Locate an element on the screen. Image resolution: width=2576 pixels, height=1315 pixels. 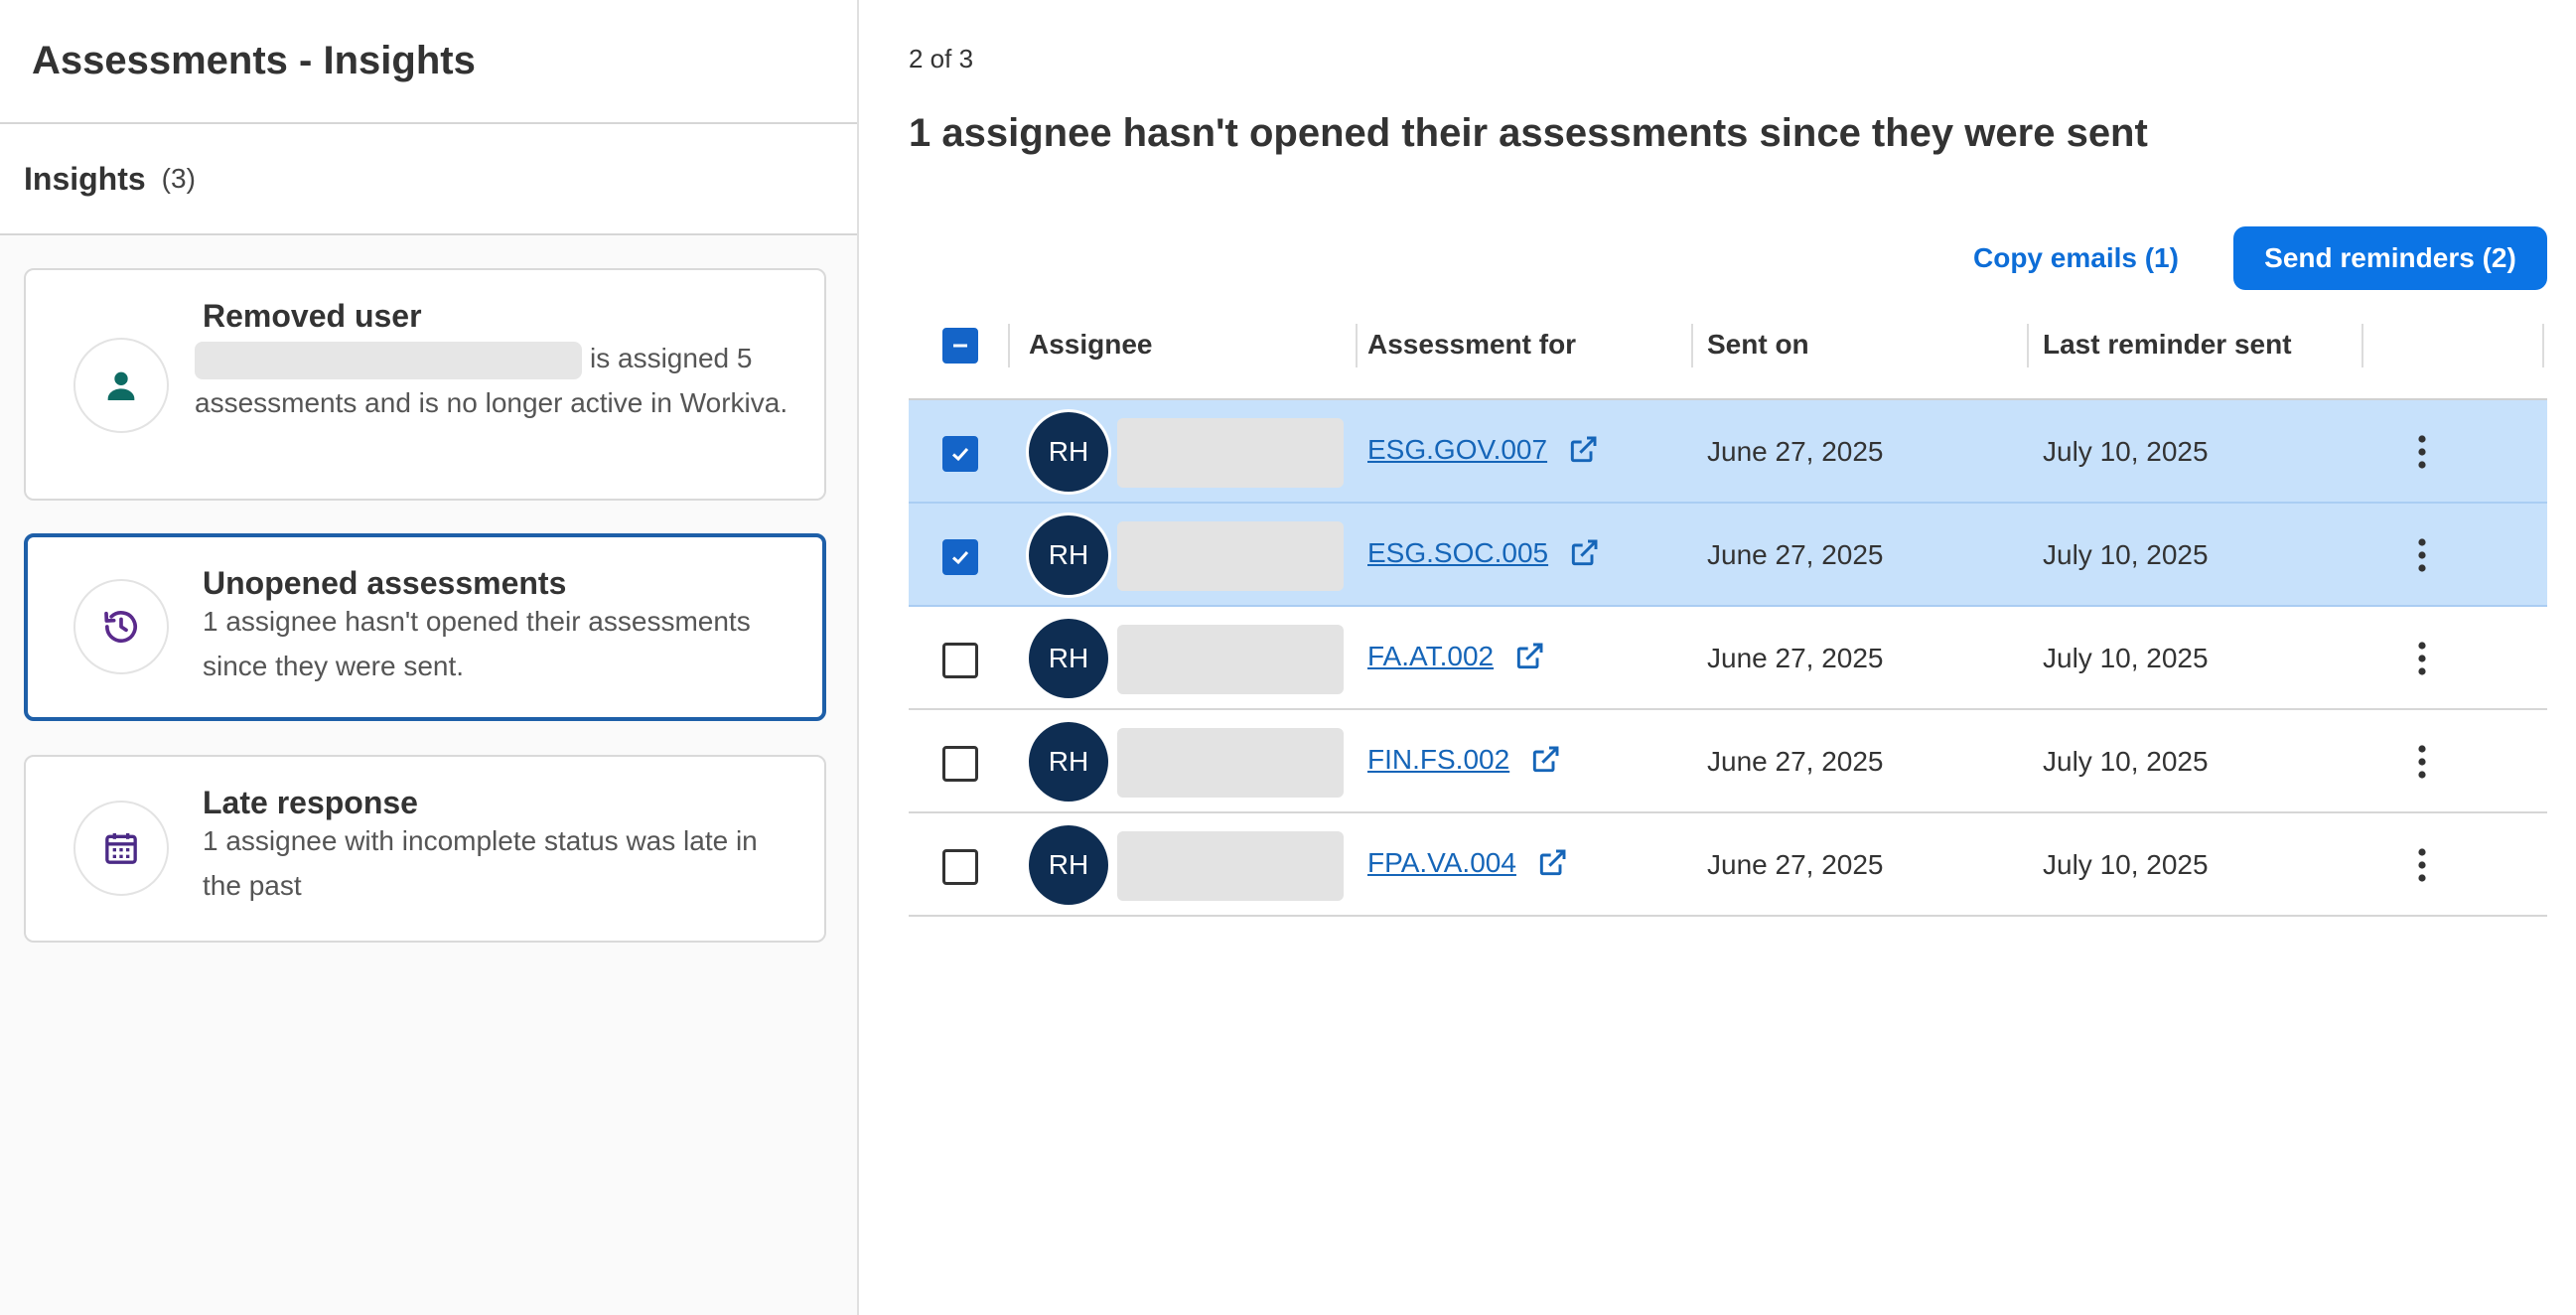
card-title: Removed user is located at coordinates (313, 316).